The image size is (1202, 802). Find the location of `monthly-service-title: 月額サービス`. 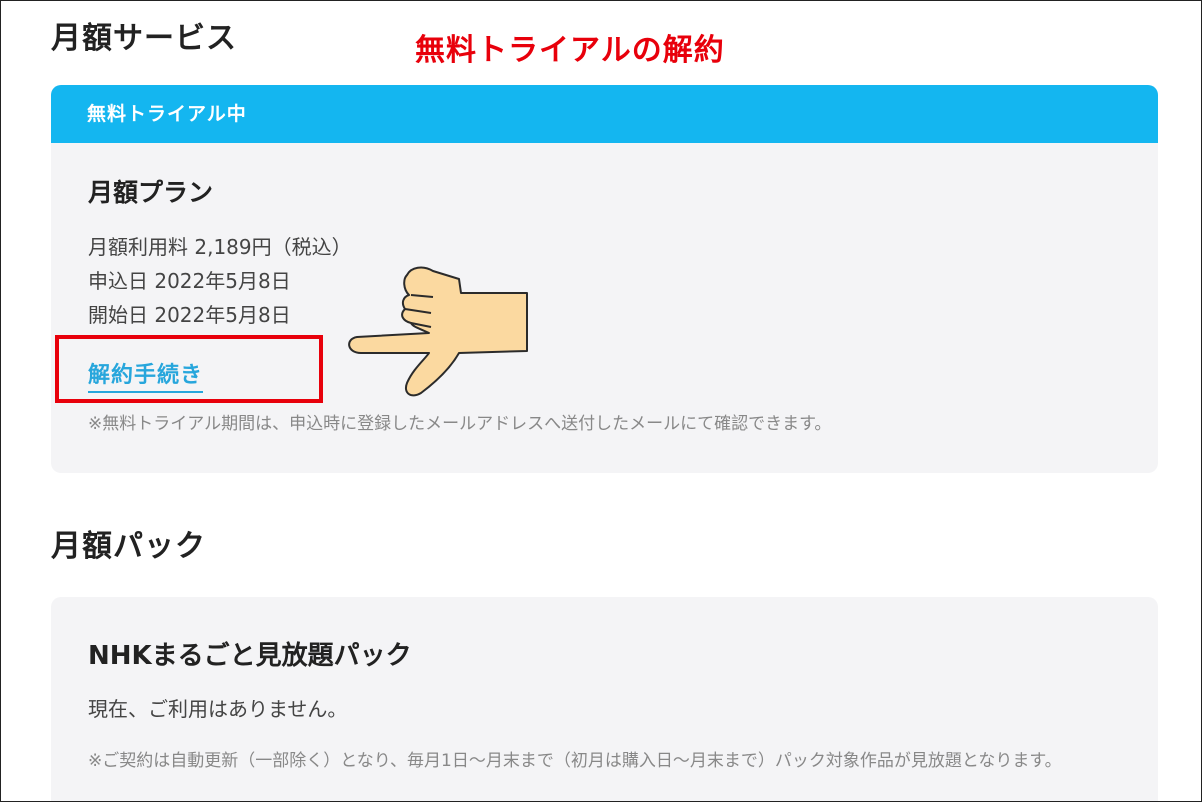

monthly-service-title: 月額サービス is located at coordinates (144, 38).